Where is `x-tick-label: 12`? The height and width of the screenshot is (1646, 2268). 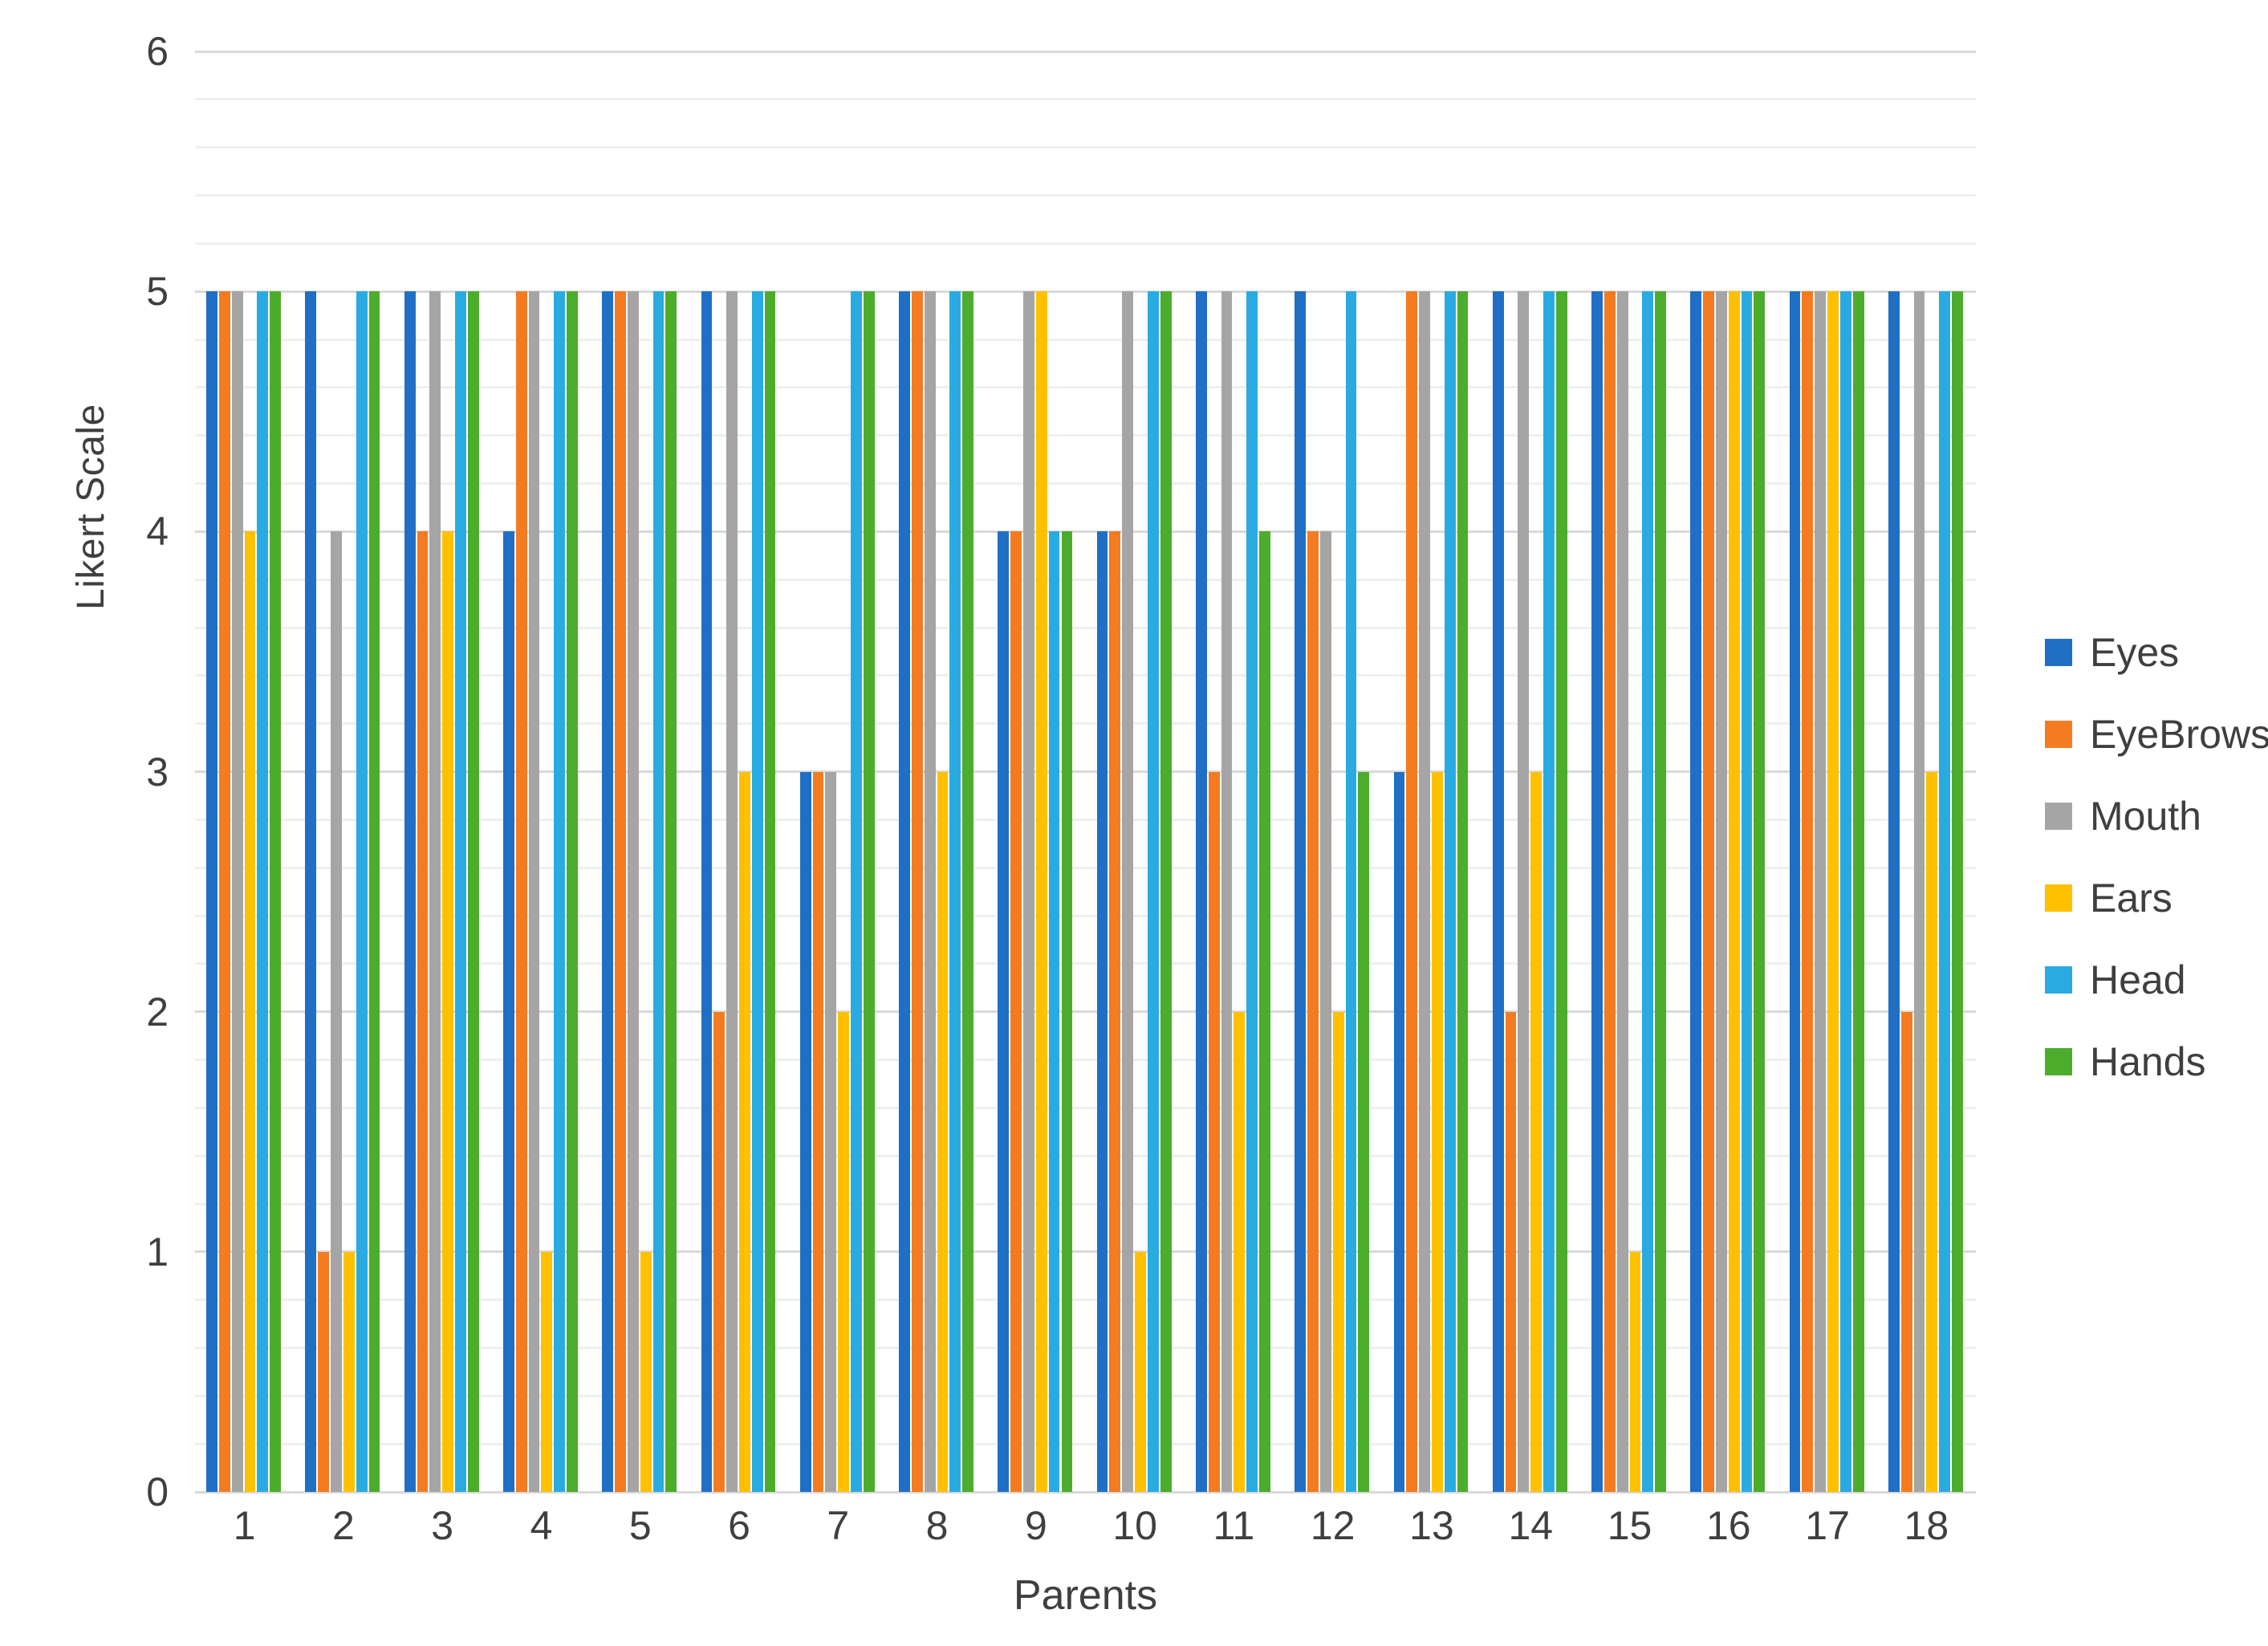
x-tick-label: 12 is located at coordinates (1333, 1525).